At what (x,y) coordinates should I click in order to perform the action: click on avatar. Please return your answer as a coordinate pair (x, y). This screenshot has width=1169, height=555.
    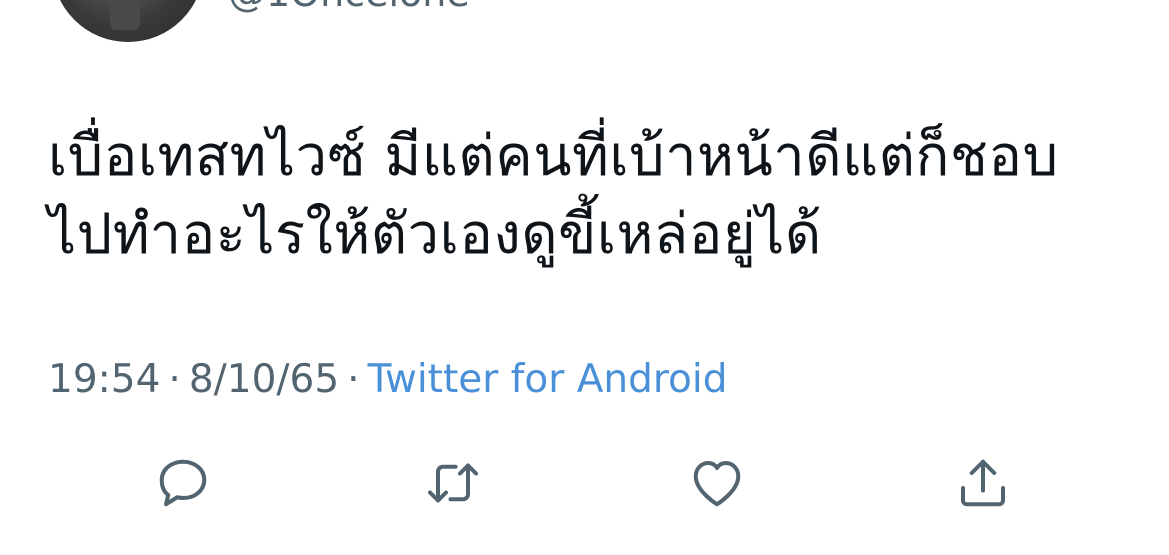
    Looking at the image, I should click on (128, 21).